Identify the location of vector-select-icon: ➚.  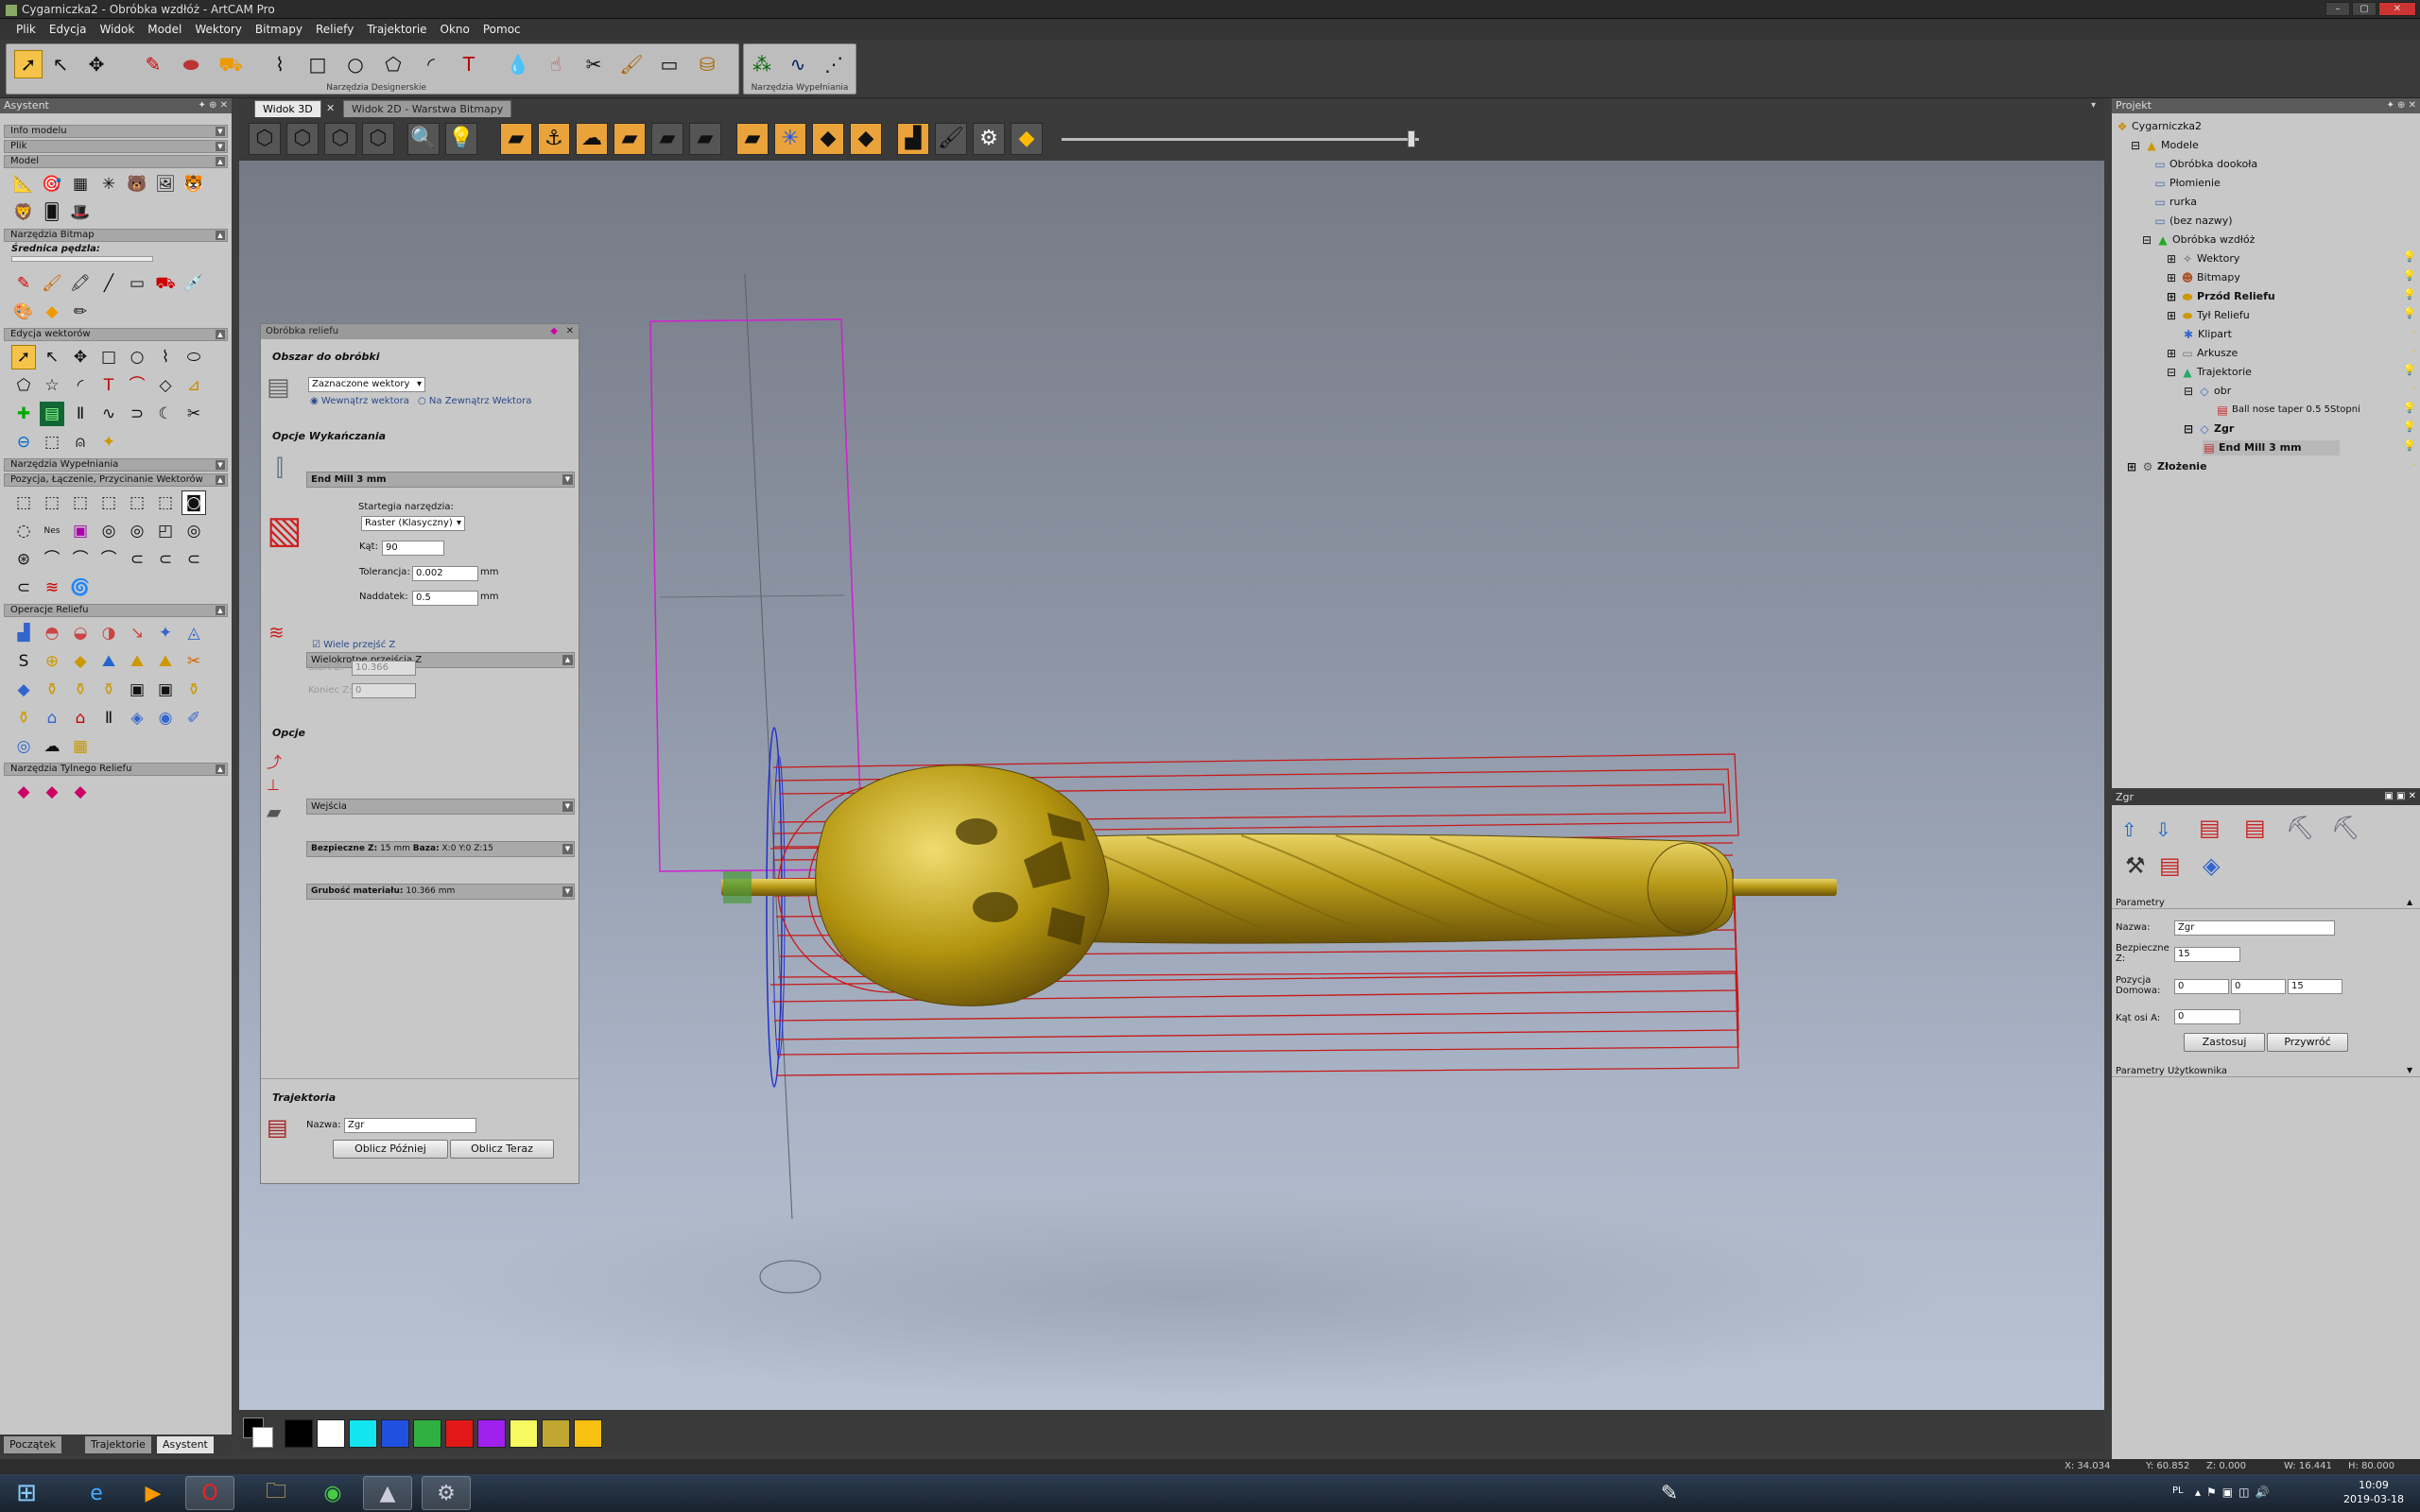
(24, 357).